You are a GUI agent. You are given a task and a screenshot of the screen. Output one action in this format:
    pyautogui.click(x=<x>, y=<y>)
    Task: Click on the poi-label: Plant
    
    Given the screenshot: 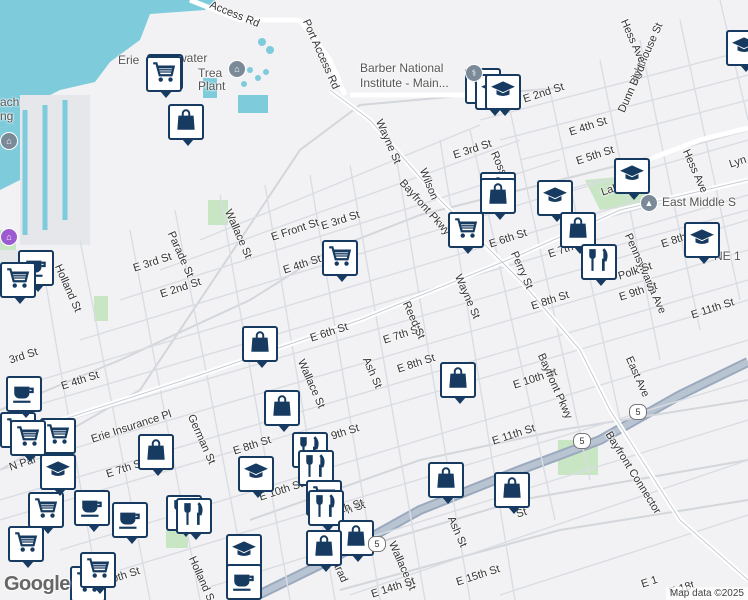 What is the action you would take?
    pyautogui.click(x=212, y=86)
    